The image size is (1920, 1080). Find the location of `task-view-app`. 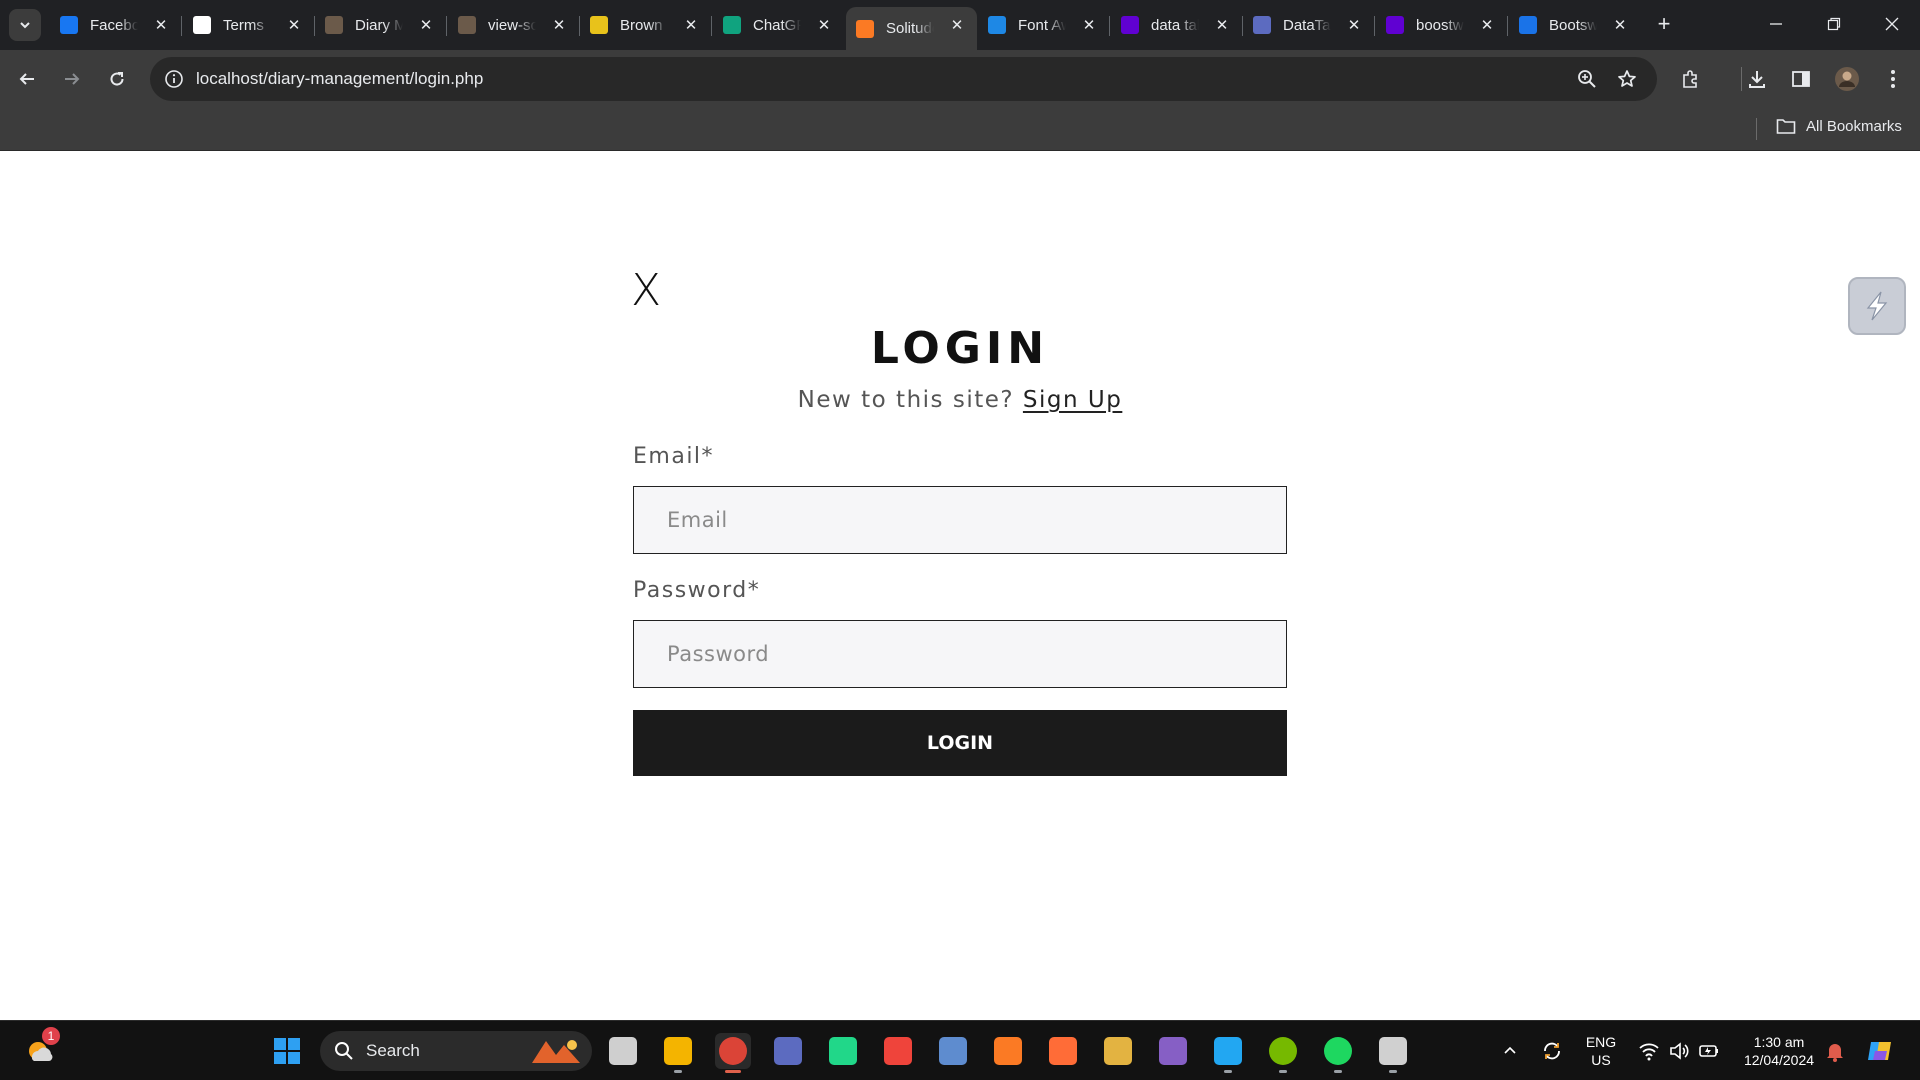

task-view-app is located at coordinates (623, 1051).